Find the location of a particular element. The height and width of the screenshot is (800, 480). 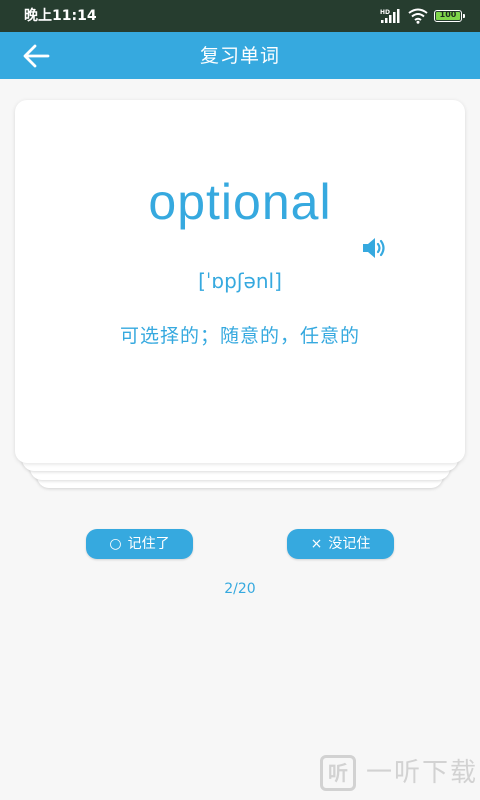

watermark: 听 一听下载 is located at coordinates (398, 776).